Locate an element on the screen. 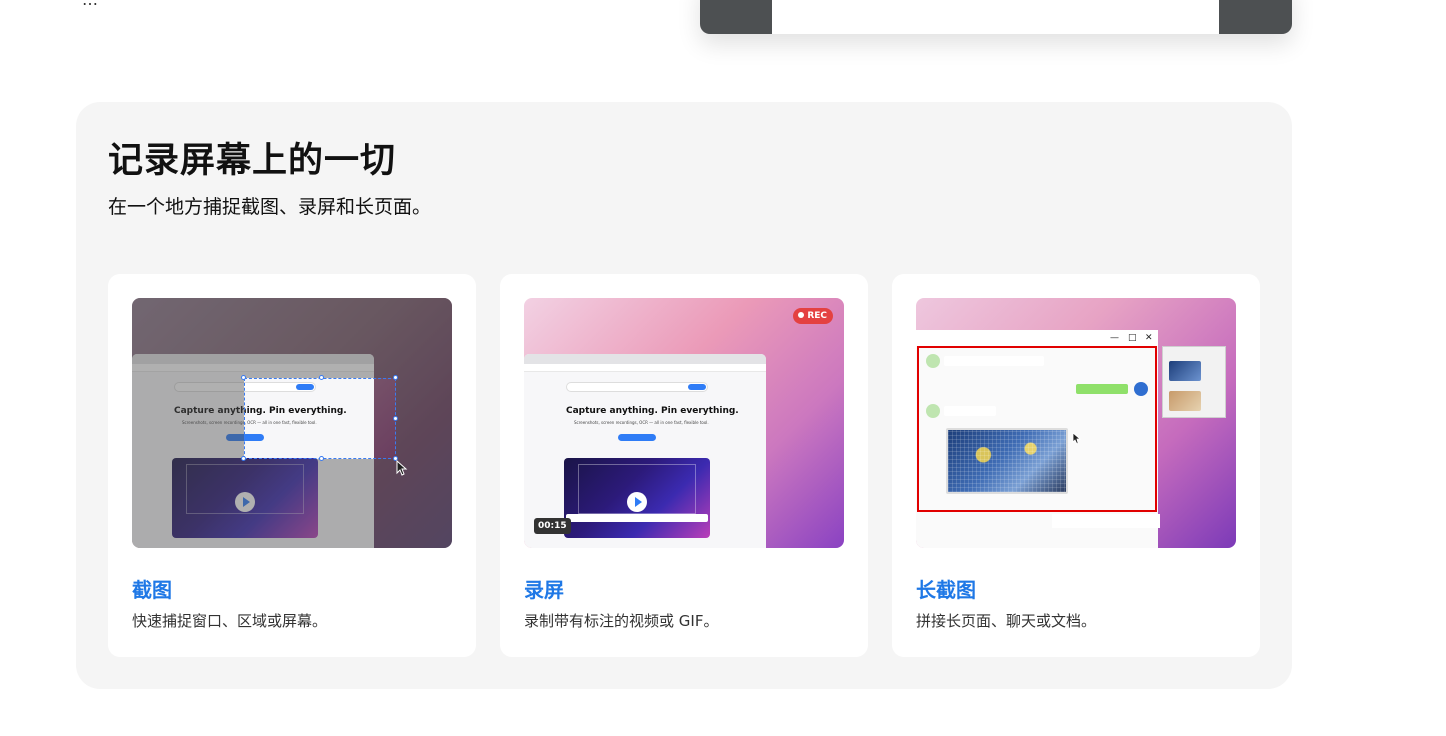 This screenshot has height=736, width=1446. site-nav-button is located at coordinates (697, 387).